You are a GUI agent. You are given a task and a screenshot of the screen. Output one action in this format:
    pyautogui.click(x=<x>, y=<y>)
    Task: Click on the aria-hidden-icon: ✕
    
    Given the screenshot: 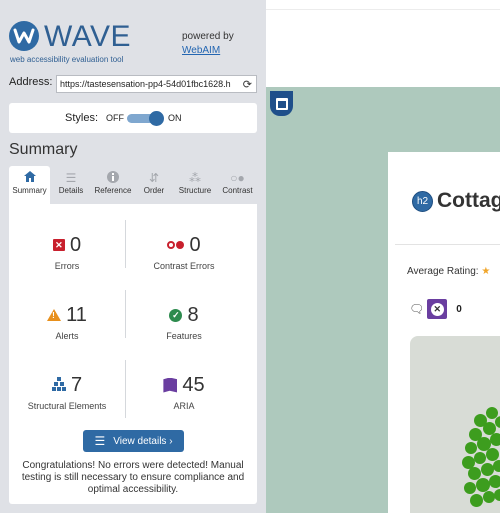 What is the action you would take?
    pyautogui.click(x=437, y=309)
    